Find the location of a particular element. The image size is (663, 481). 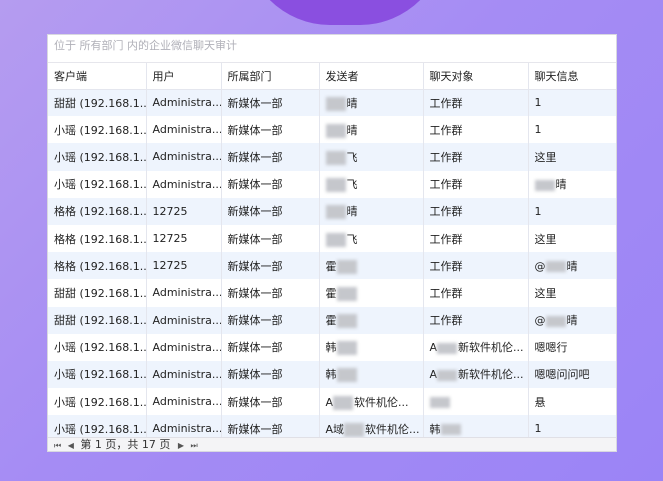

column-header-department: 所属部门 is located at coordinates (270, 76).